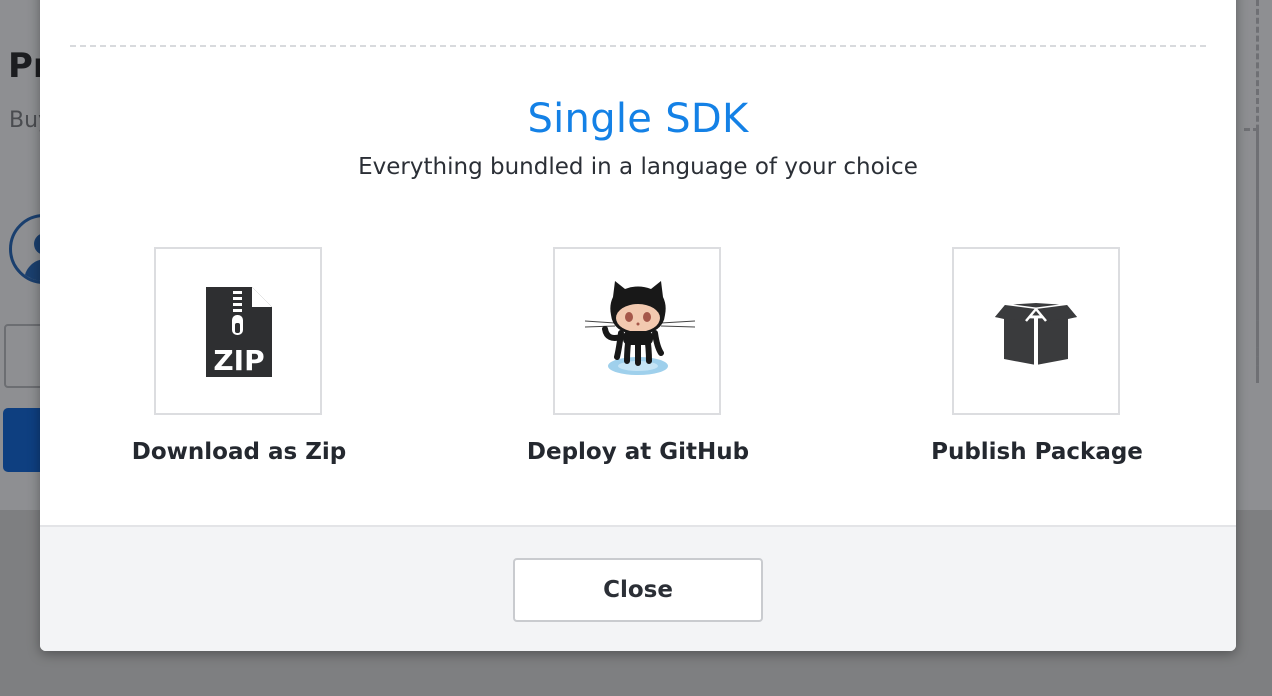 This screenshot has height=696, width=1272. I want to click on github-octocat-icon, so click(640, 328).